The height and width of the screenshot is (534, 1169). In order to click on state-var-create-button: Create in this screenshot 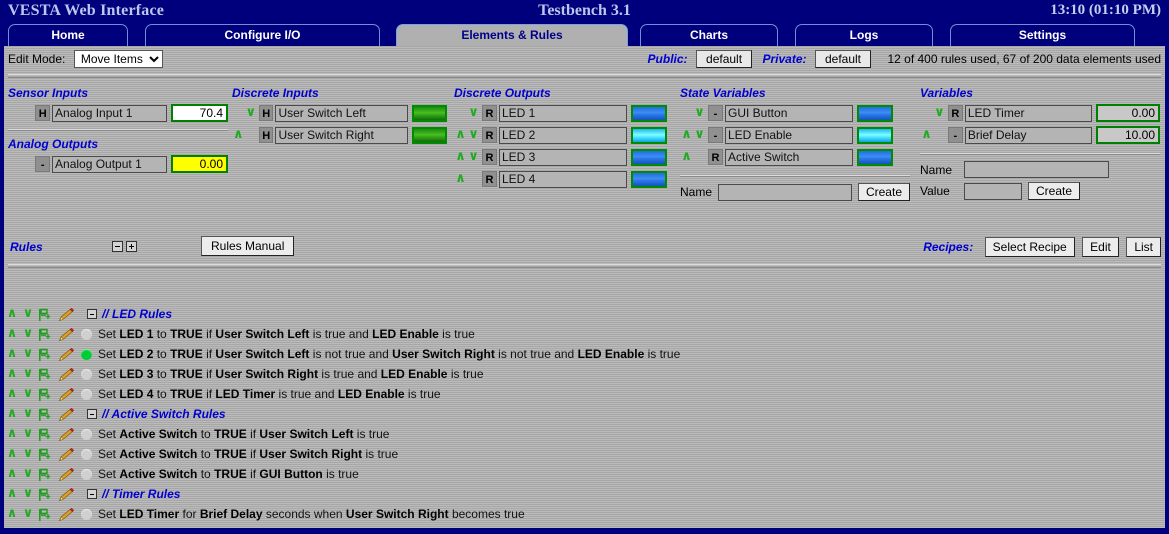, I will do `click(883, 192)`.